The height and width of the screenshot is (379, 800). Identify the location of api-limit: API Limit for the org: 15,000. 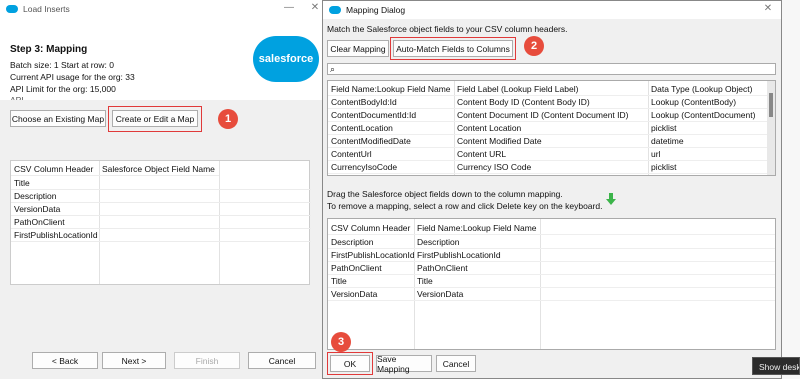
(63, 89).